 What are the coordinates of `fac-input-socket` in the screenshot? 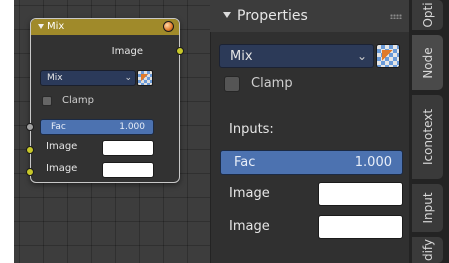 It's located at (30, 127).